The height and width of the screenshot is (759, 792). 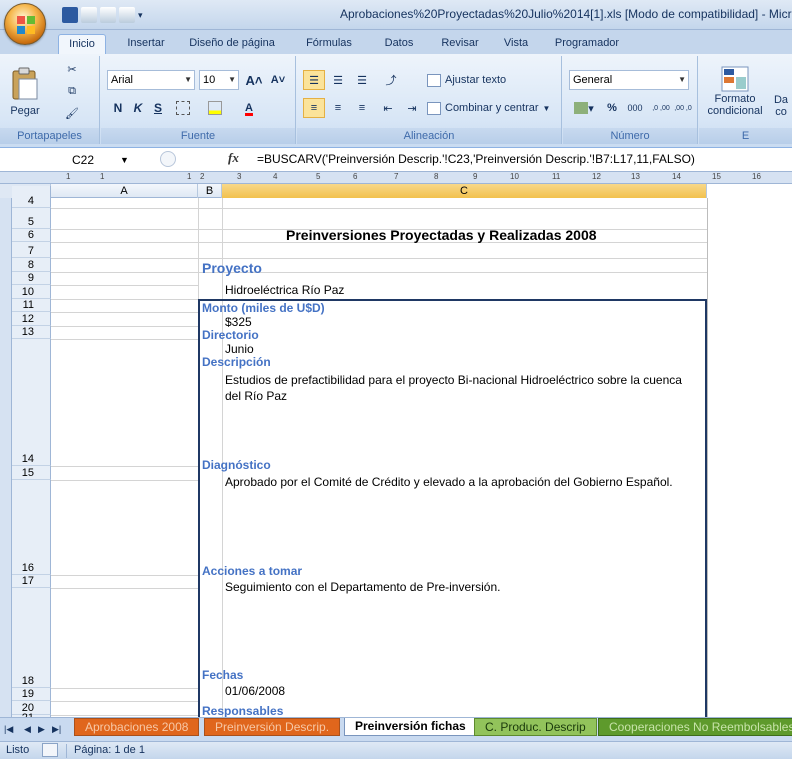 I want to click on tab-insertar: Insertar, so click(x=146, y=44).